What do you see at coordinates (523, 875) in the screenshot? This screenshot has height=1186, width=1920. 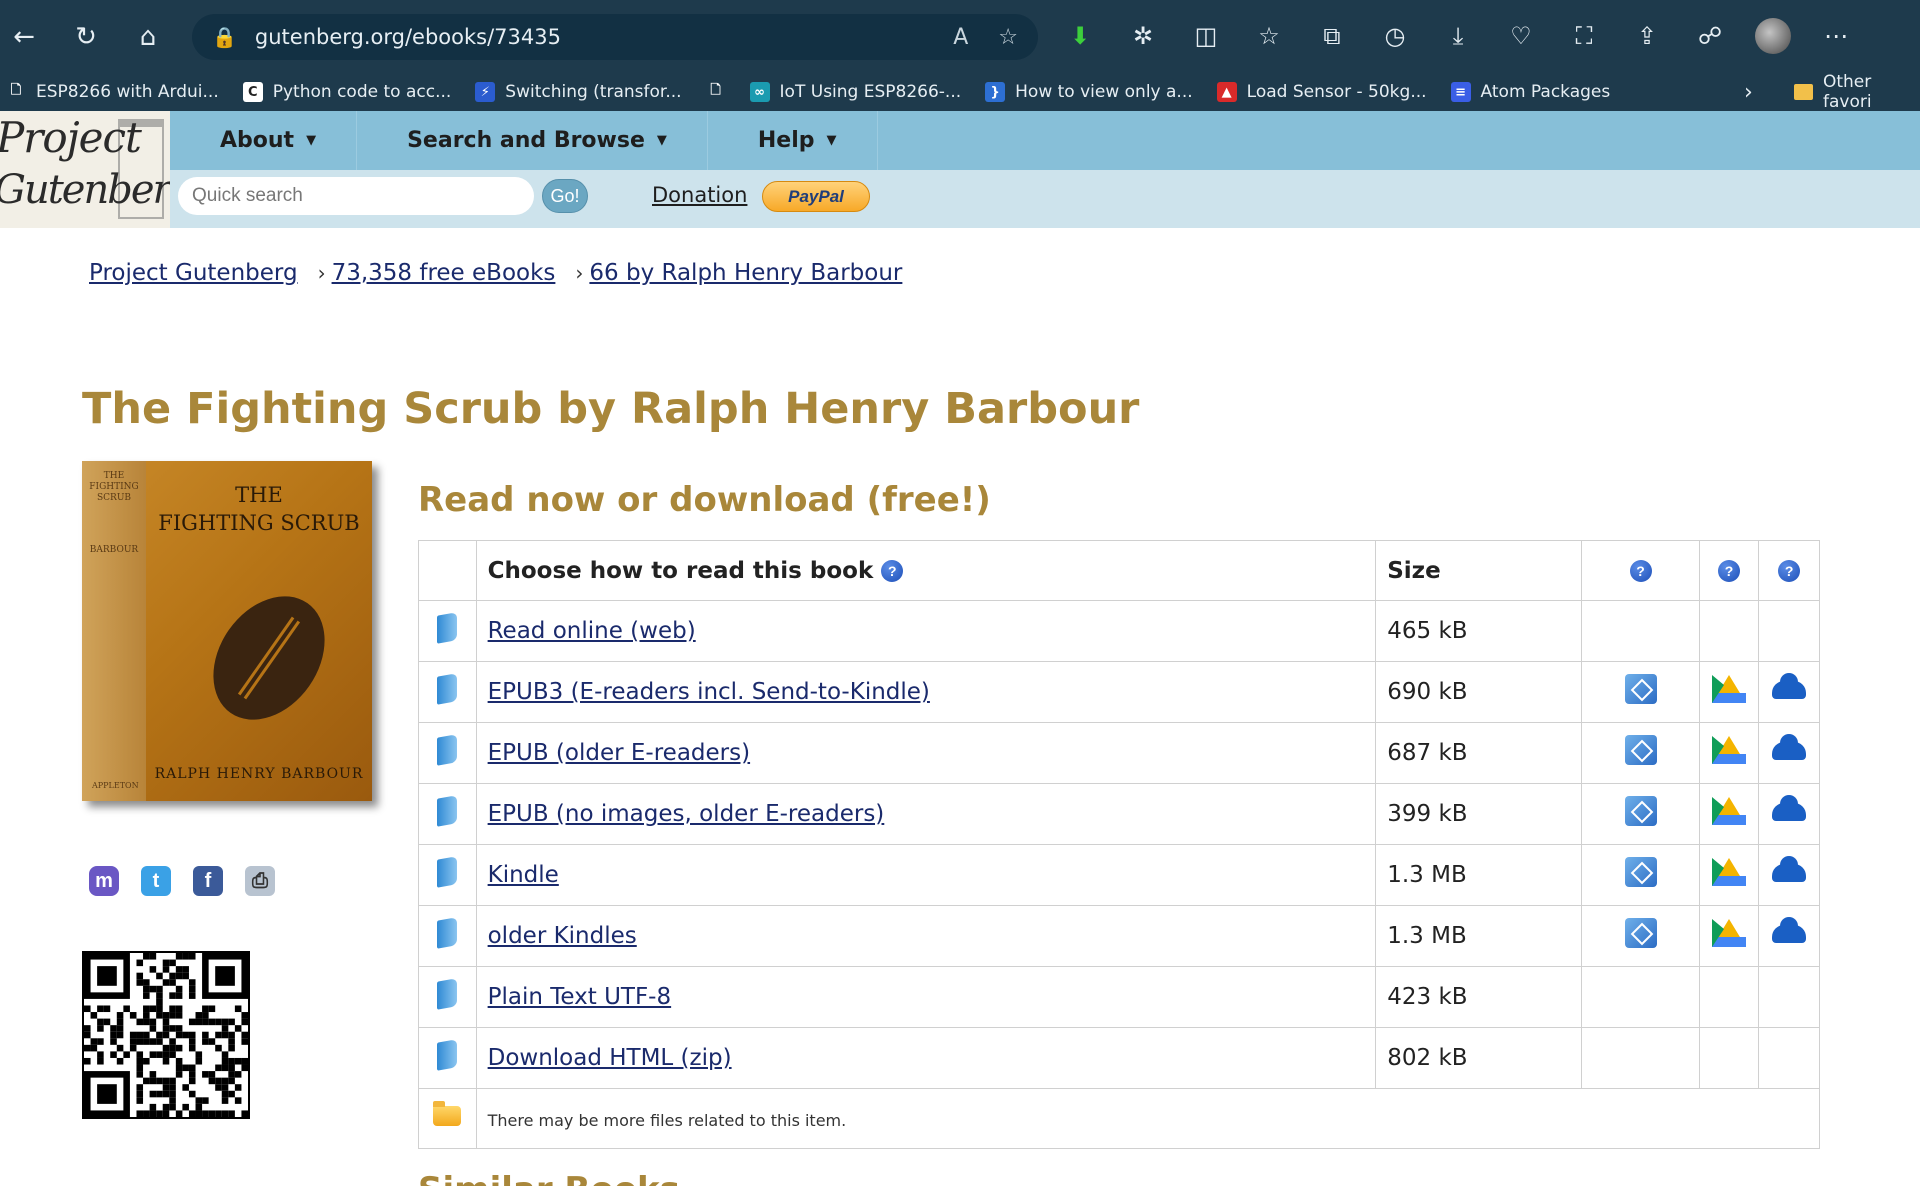 I see `download-link: Kindle` at bounding box center [523, 875].